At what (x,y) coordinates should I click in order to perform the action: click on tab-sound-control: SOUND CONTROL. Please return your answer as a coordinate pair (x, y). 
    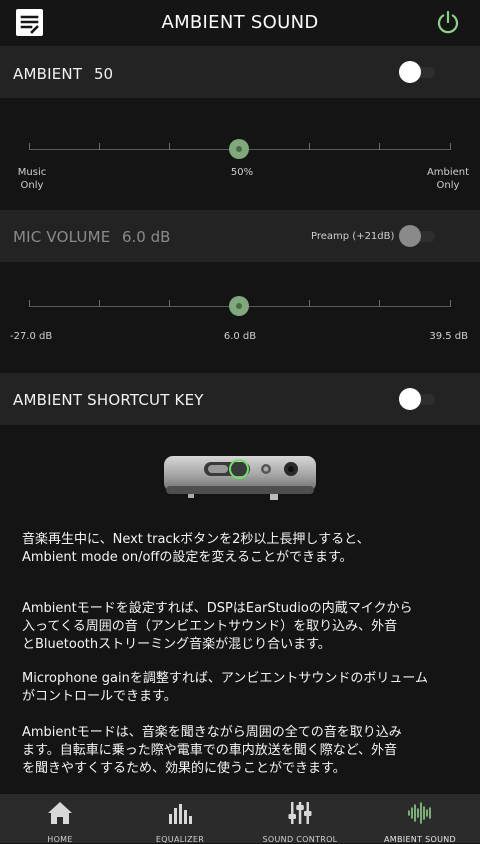
    Looking at the image, I should click on (300, 819).